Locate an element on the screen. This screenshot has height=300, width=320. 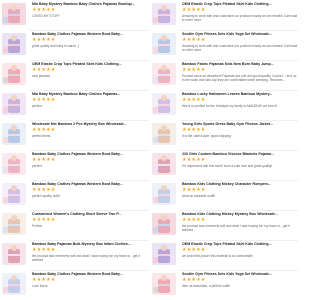
review-text: Love these is located at coordinates (40, 286).